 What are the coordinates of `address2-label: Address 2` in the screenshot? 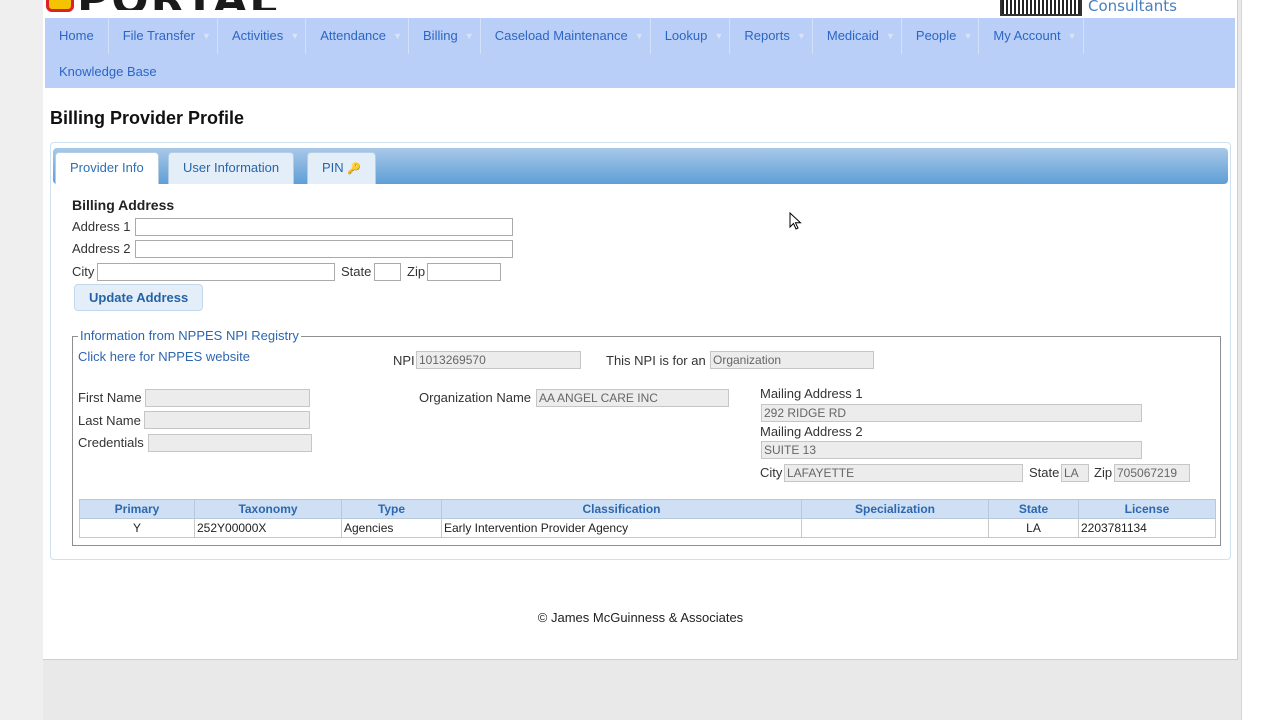 It's located at (101, 248).